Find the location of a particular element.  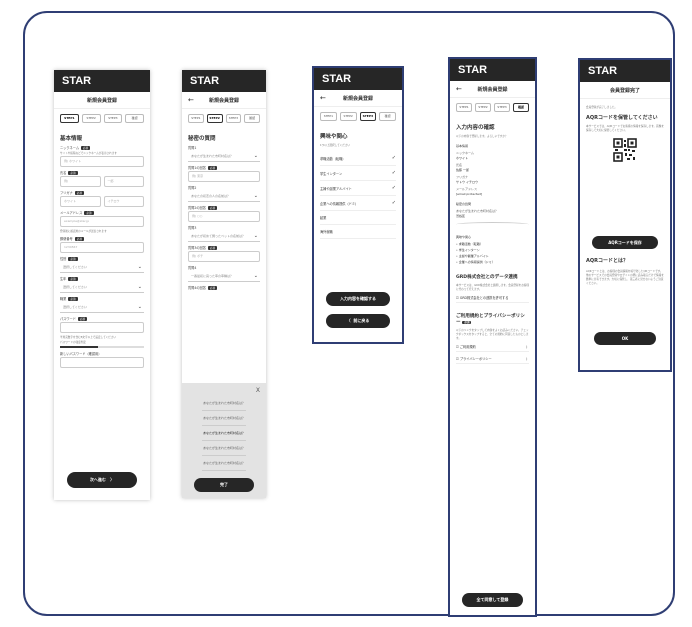

q4-select: 一番最初に買った車の車種は？ ⌄ is located at coordinates (224, 276).